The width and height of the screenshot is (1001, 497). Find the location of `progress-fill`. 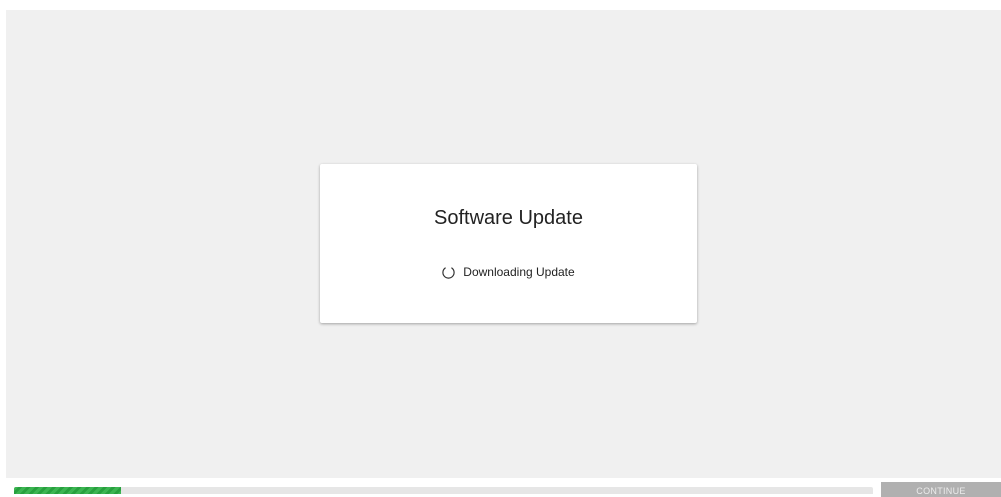

progress-fill is located at coordinates (68, 490).